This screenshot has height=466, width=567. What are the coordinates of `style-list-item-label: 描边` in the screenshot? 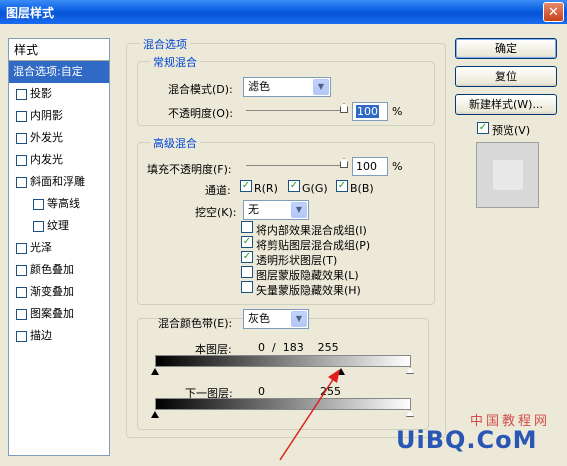 It's located at (41, 335).